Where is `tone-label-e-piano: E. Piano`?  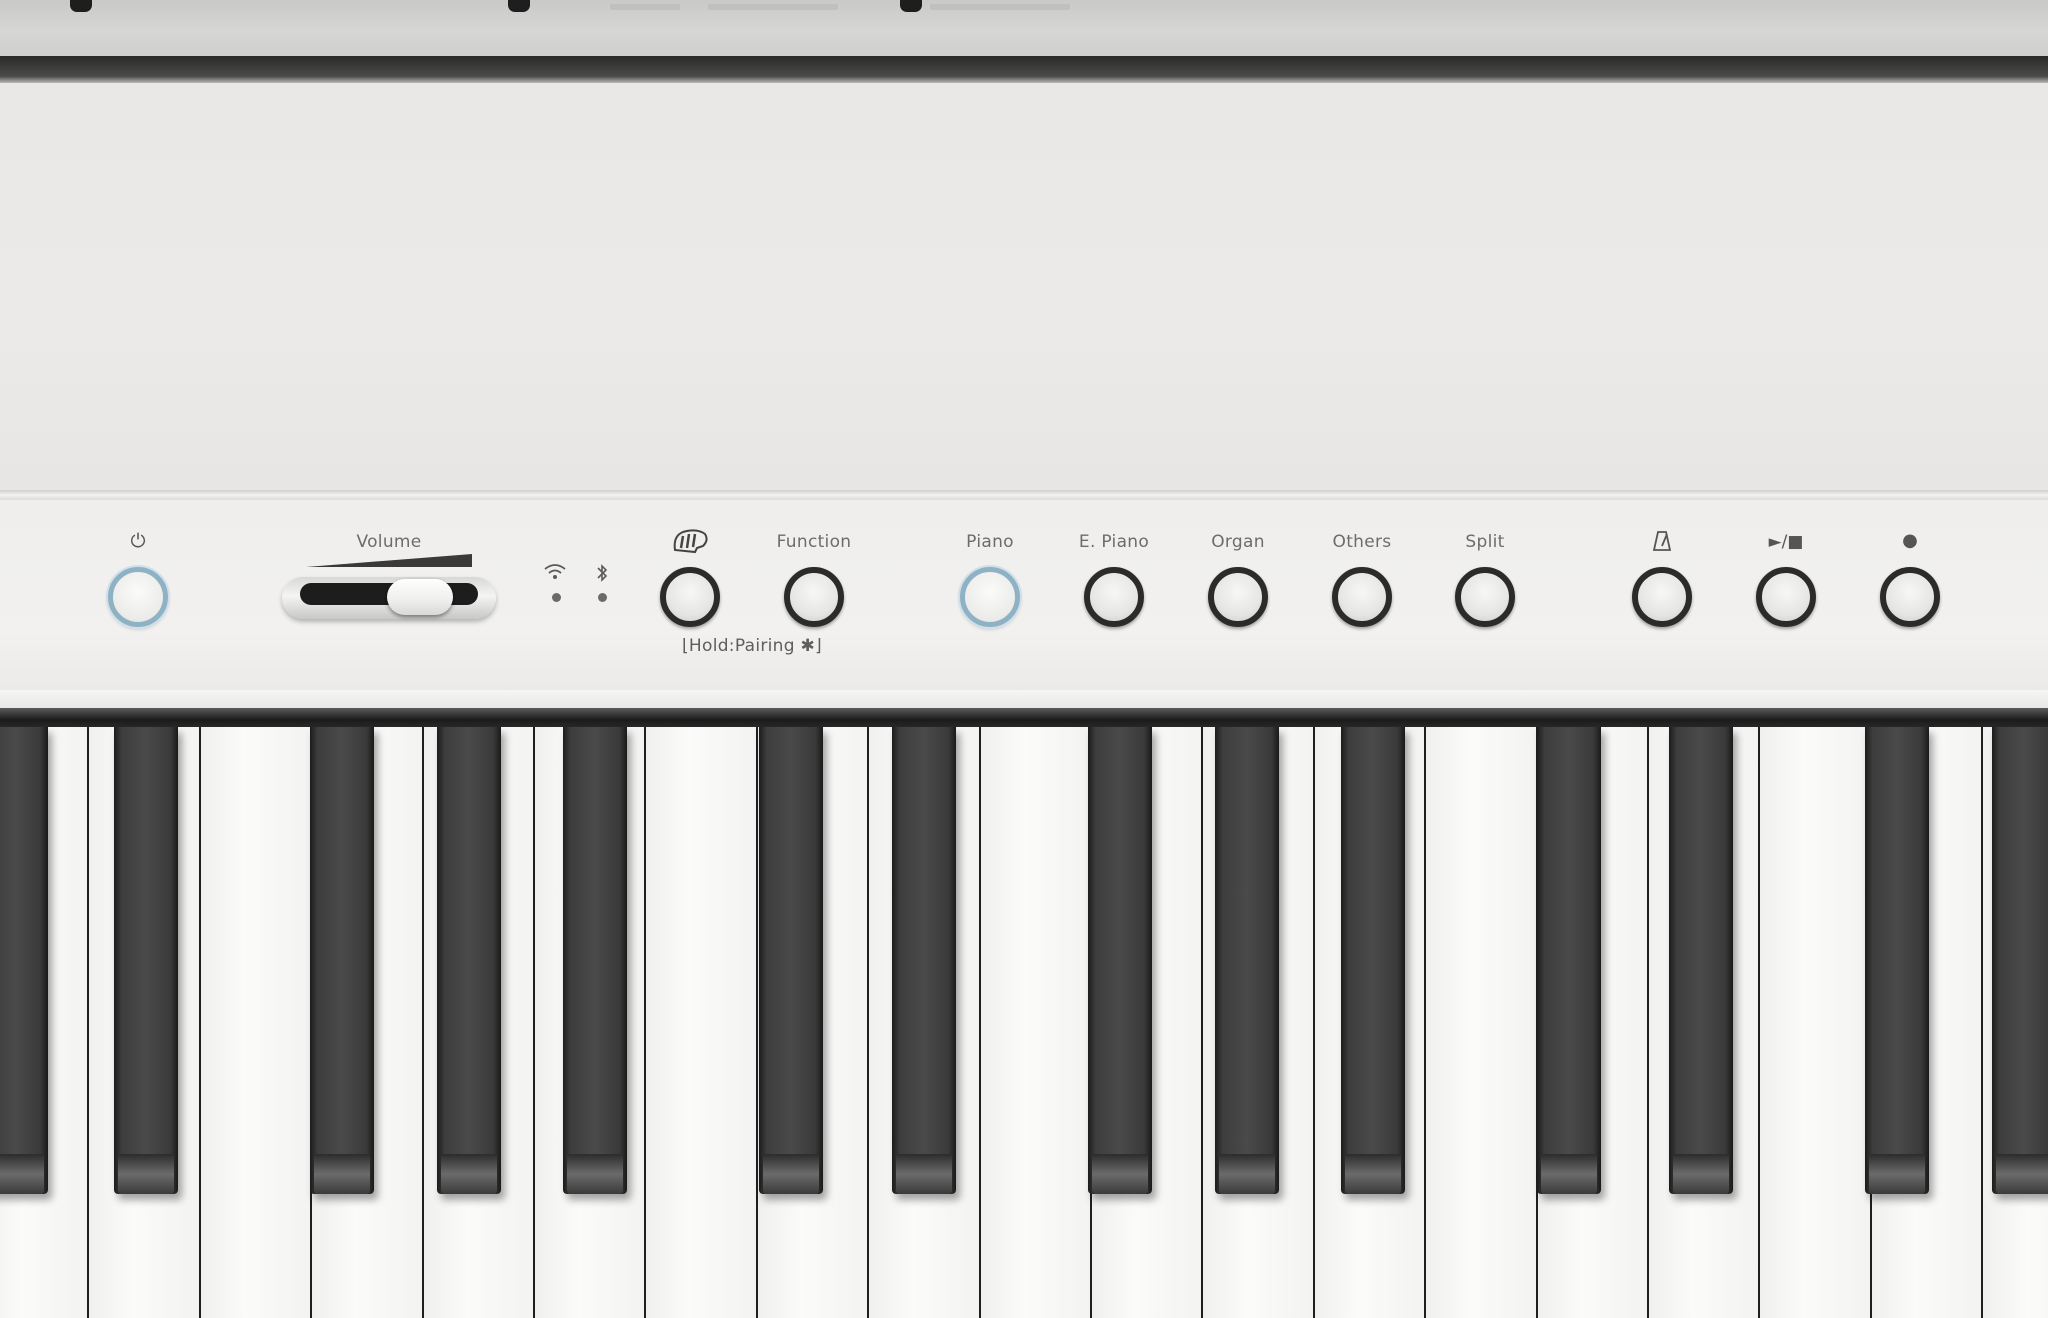 tone-label-e-piano: E. Piano is located at coordinates (1114, 542).